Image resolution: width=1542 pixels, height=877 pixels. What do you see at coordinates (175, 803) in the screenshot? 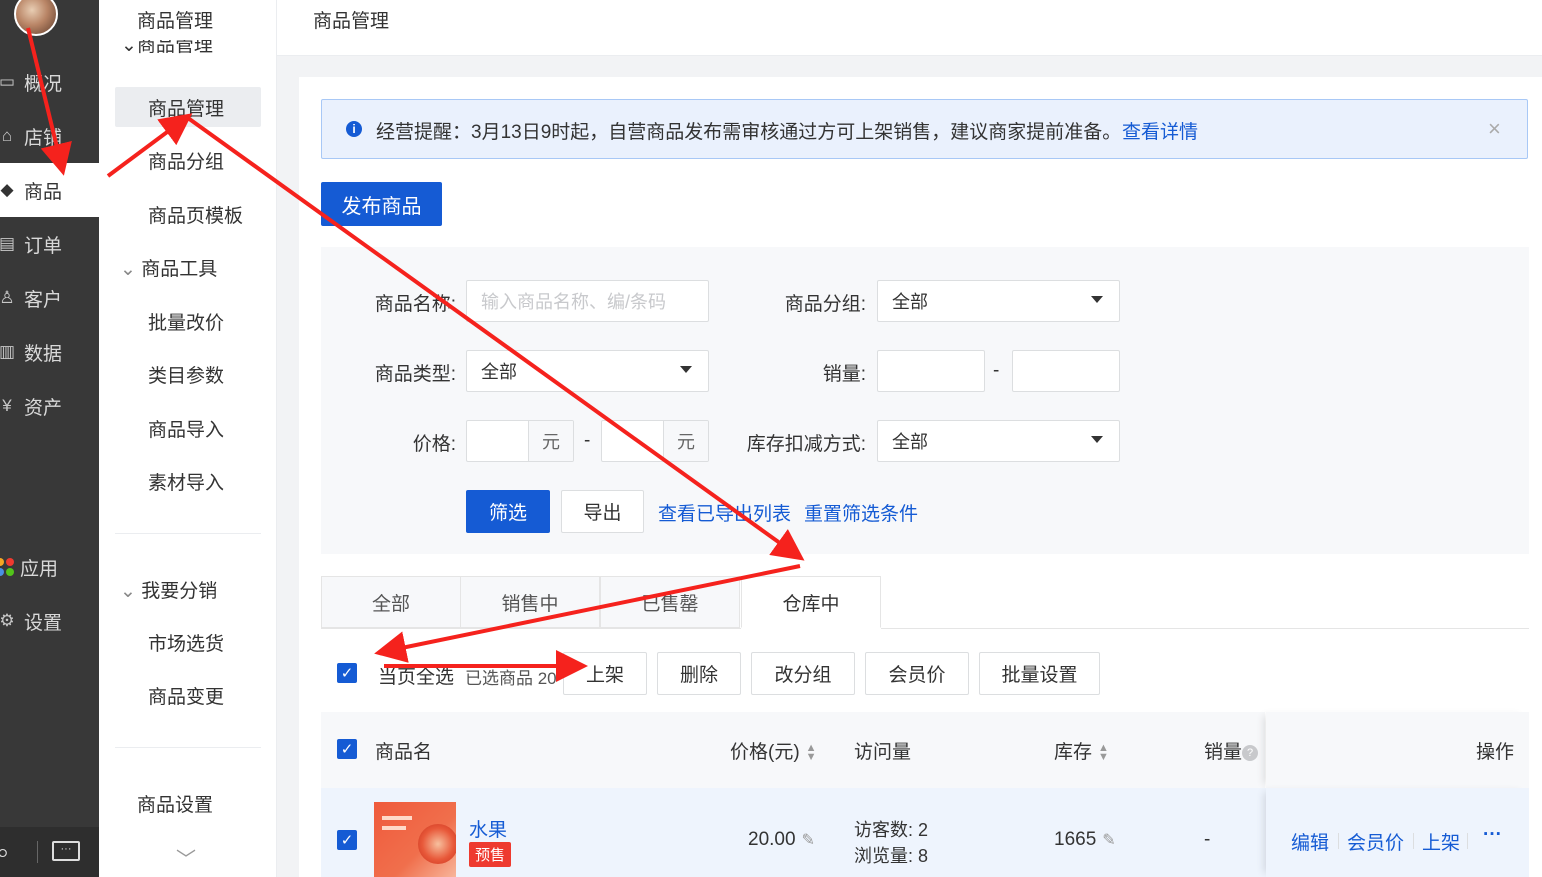
I see `sub-item-goods-settings: 商品设置` at bounding box center [175, 803].